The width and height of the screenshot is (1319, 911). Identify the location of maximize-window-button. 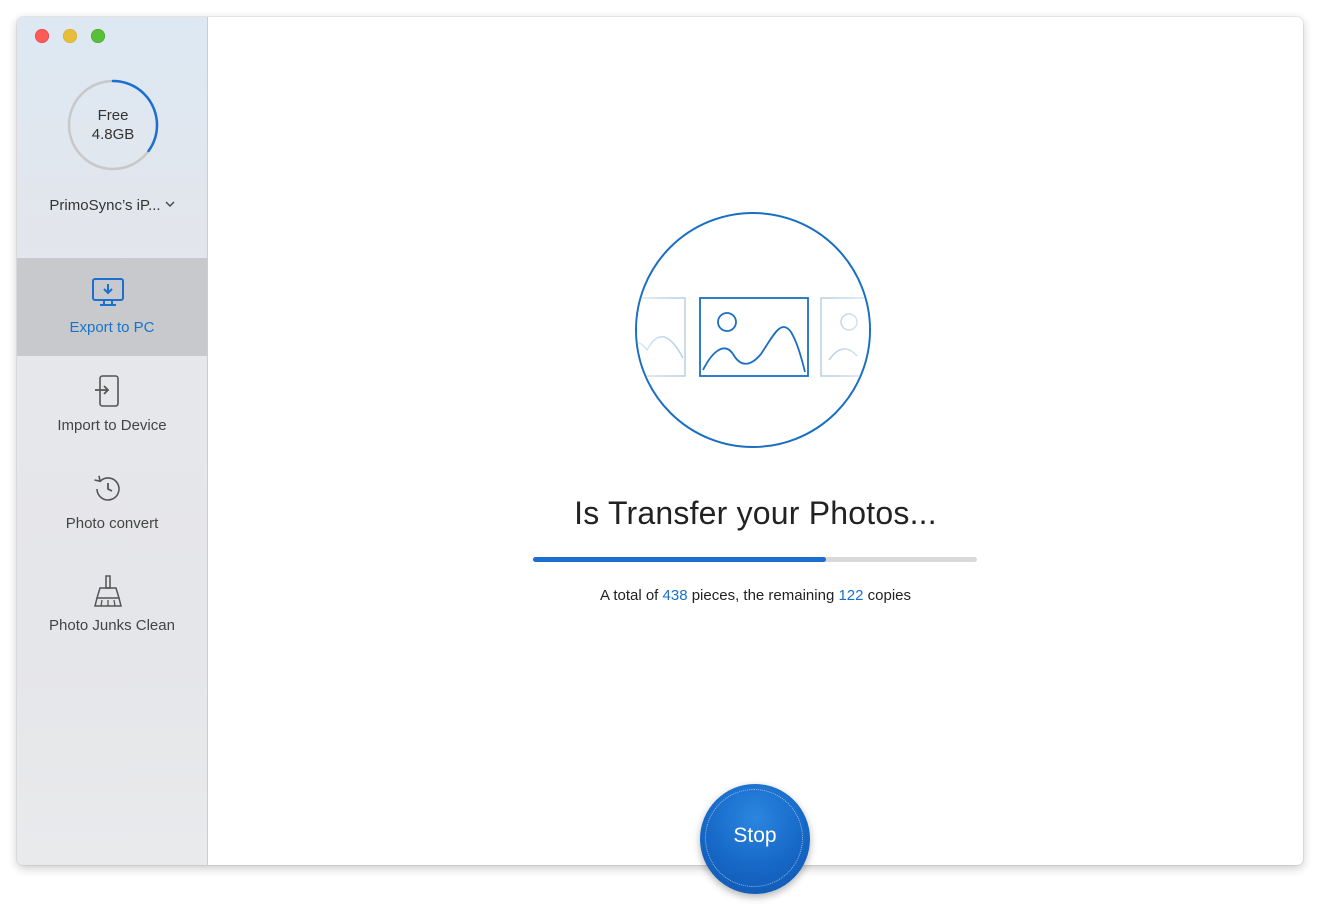
(98, 36).